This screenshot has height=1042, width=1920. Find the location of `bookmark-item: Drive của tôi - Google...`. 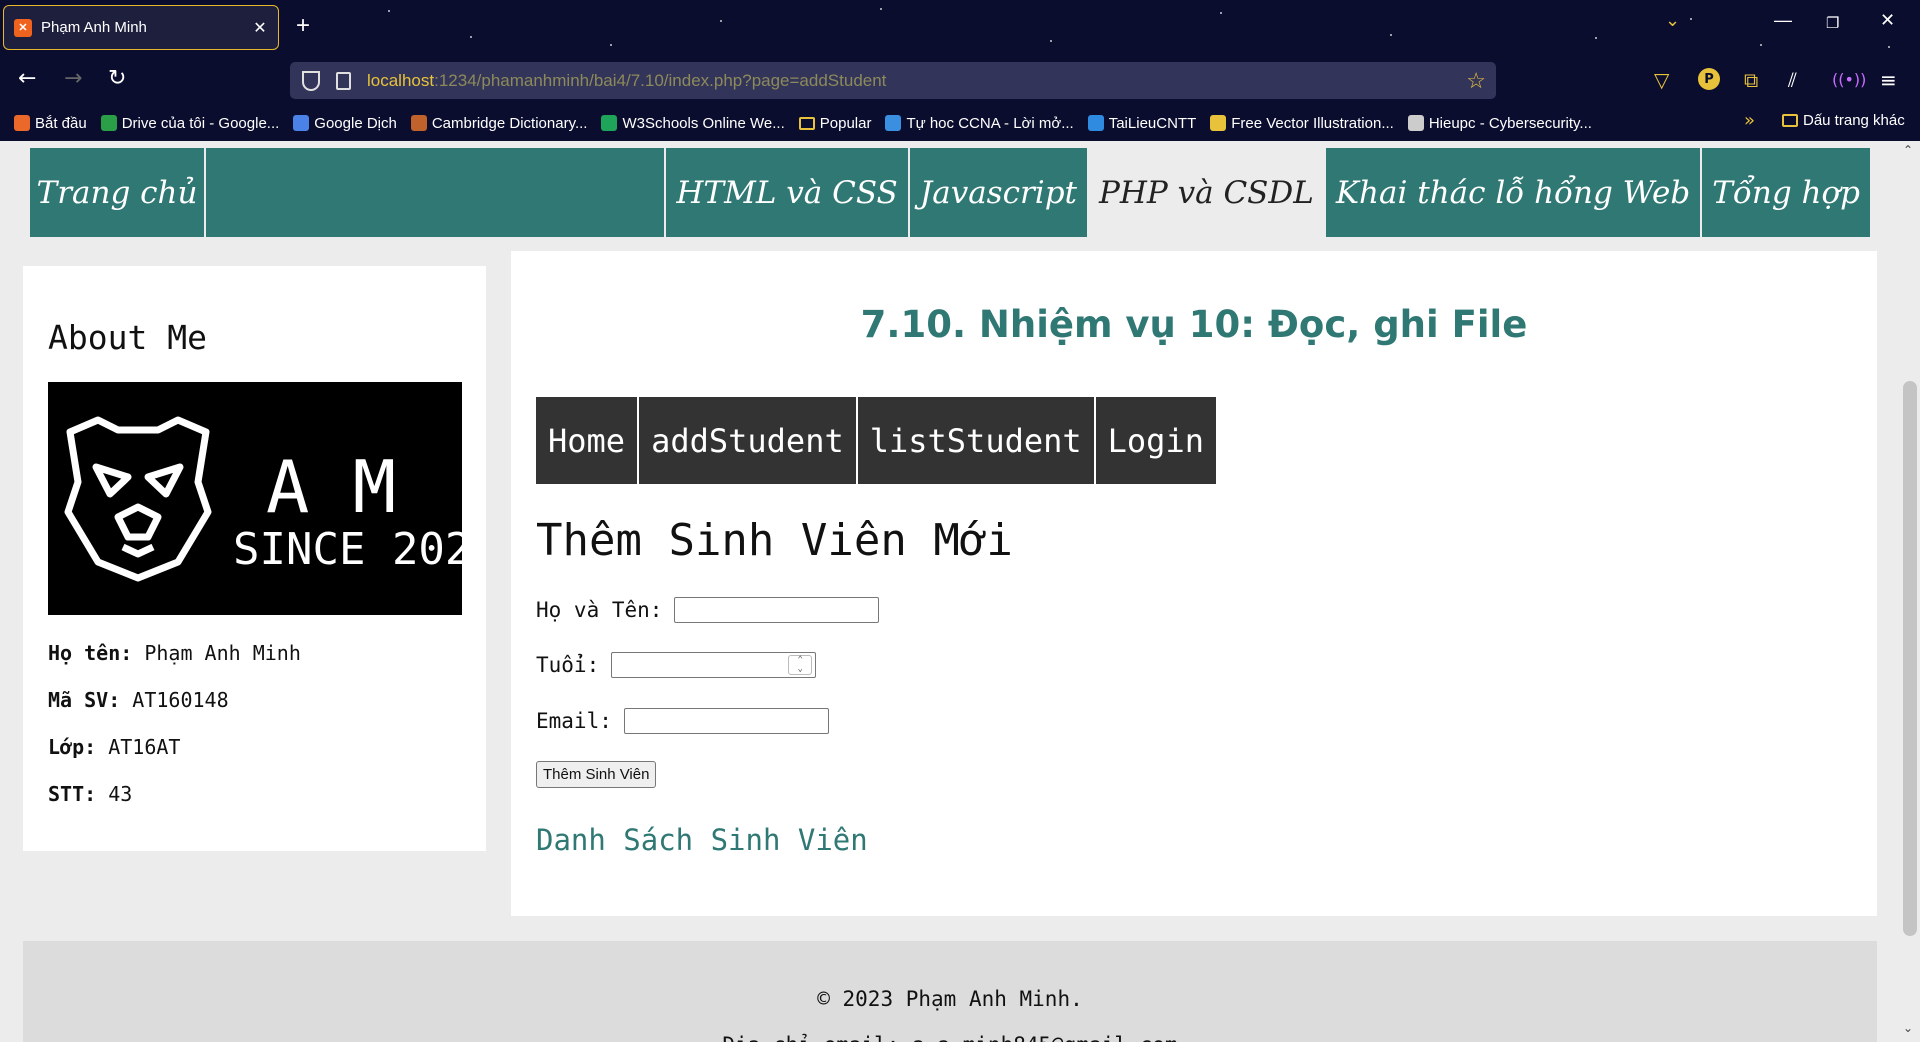

bookmark-item: Drive của tôi - Google... is located at coordinates (190, 123).